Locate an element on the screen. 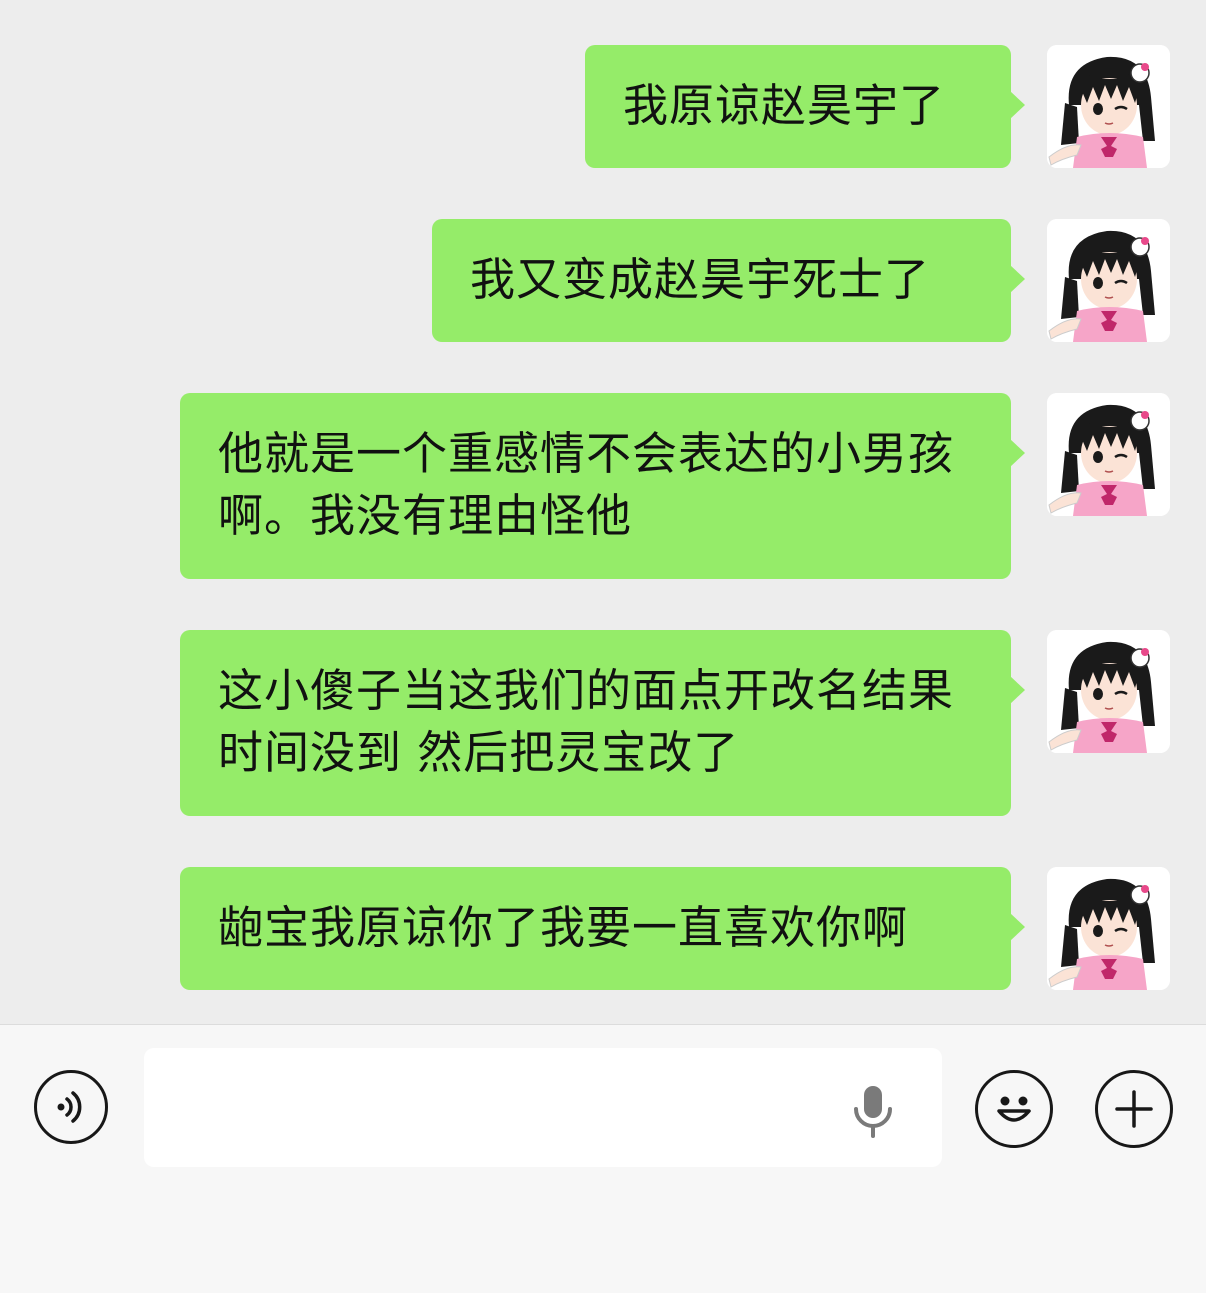 The width and height of the screenshot is (1206, 1293). voice-toggle-icon is located at coordinates (69, 1107).